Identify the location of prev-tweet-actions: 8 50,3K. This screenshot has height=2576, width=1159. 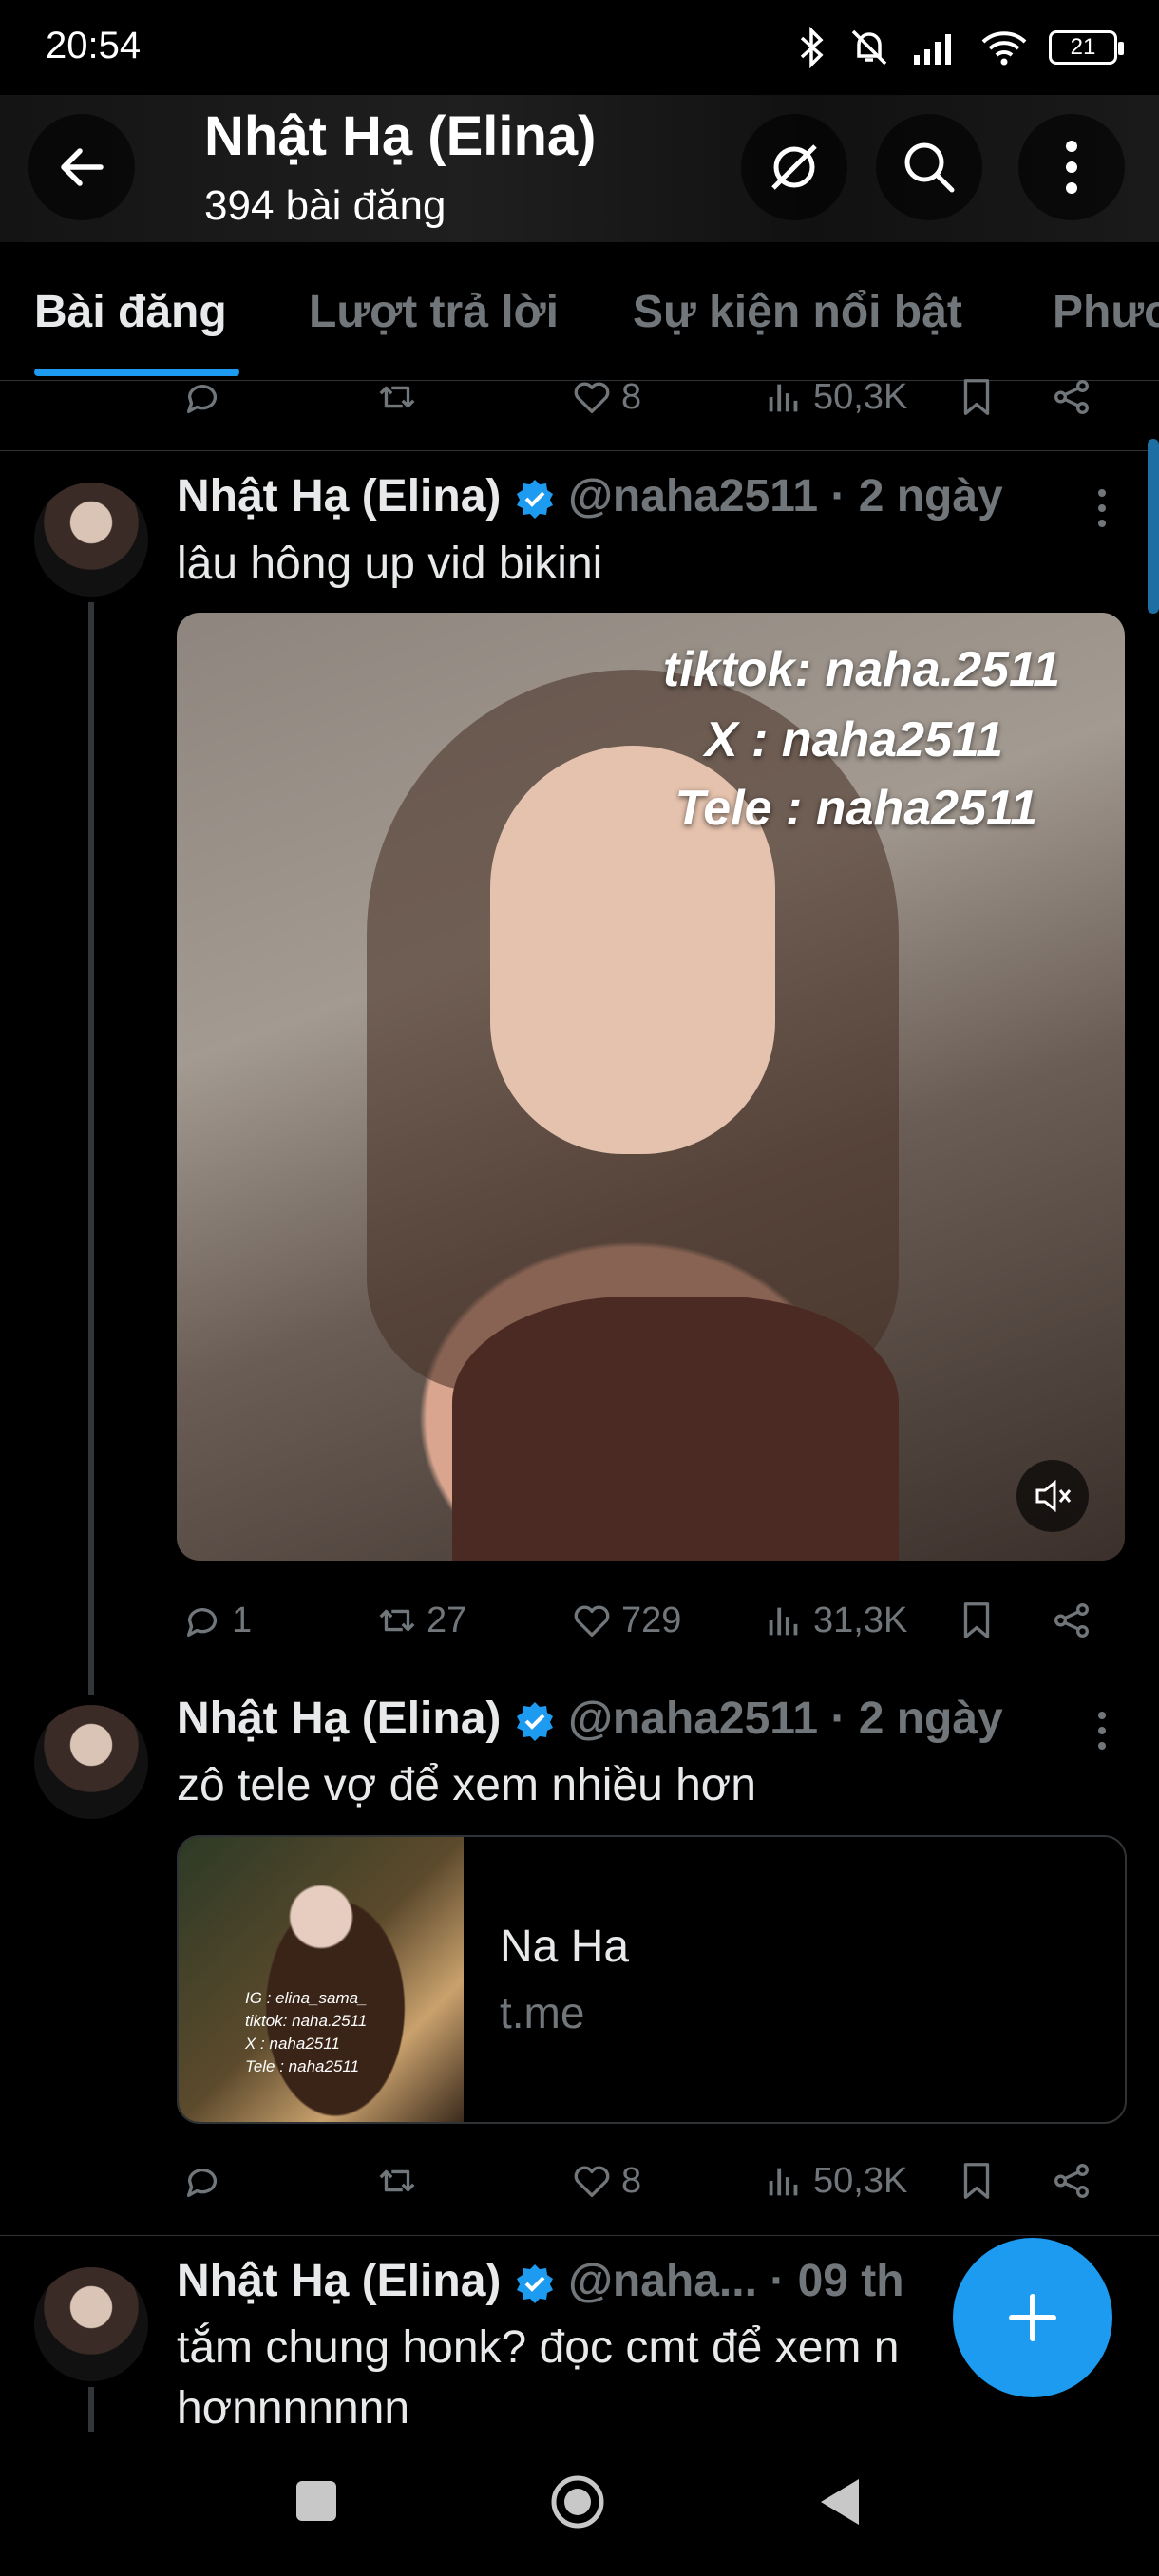
(641, 397).